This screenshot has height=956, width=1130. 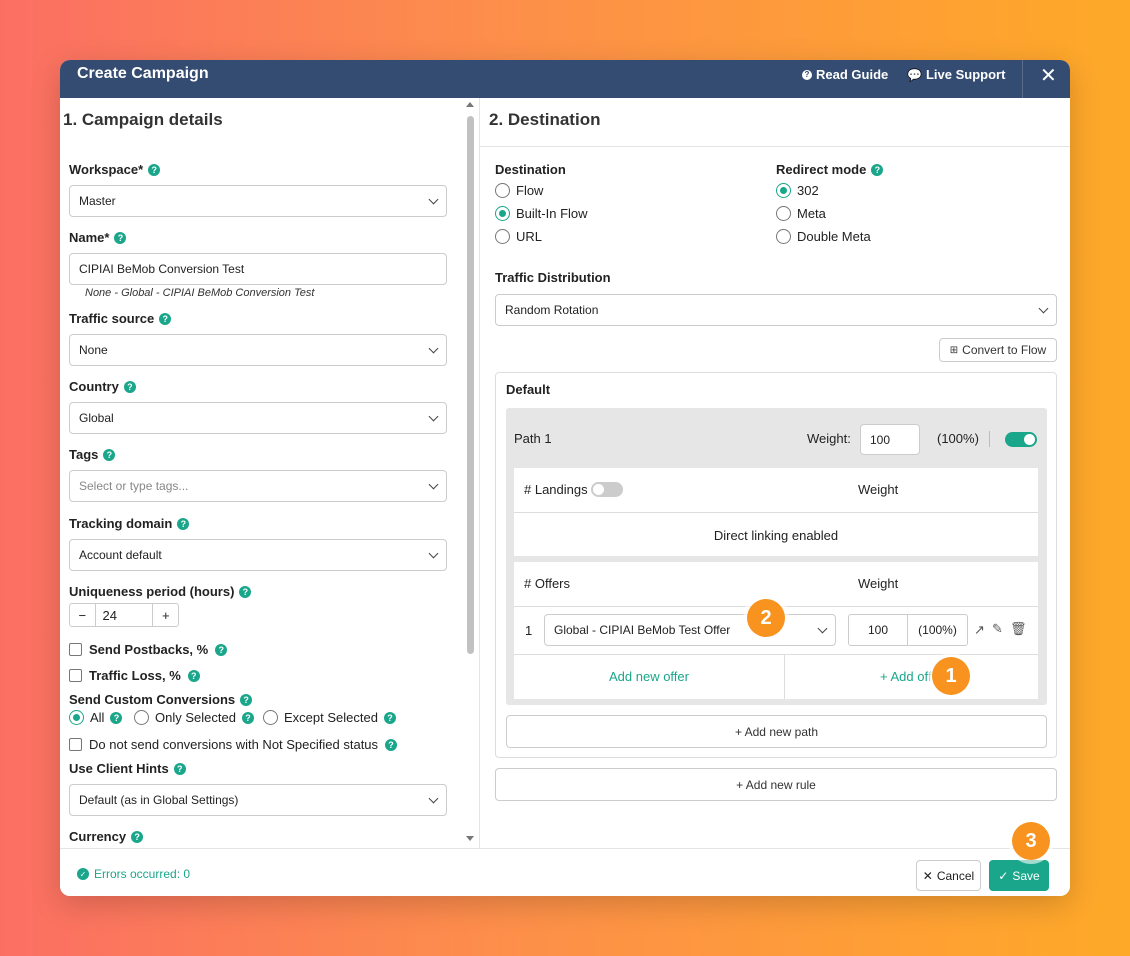 I want to click on offer-weight-field: 100 (100%), so click(x=908, y=630).